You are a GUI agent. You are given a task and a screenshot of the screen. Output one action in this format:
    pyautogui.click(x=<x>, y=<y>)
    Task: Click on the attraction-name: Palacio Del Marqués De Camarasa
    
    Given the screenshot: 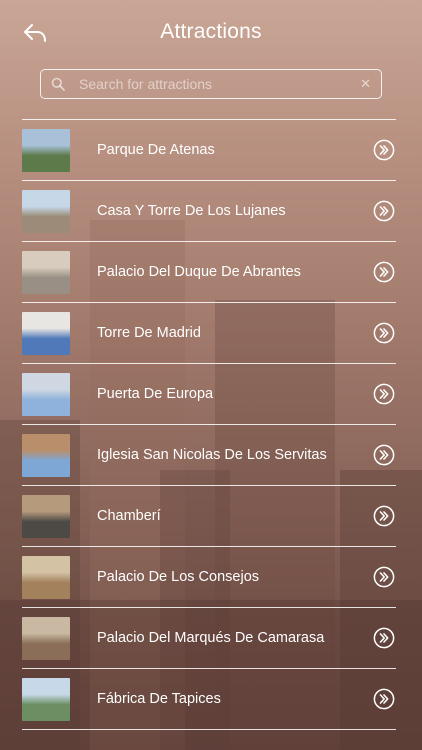 What is the action you would take?
    pyautogui.click(x=211, y=638)
    